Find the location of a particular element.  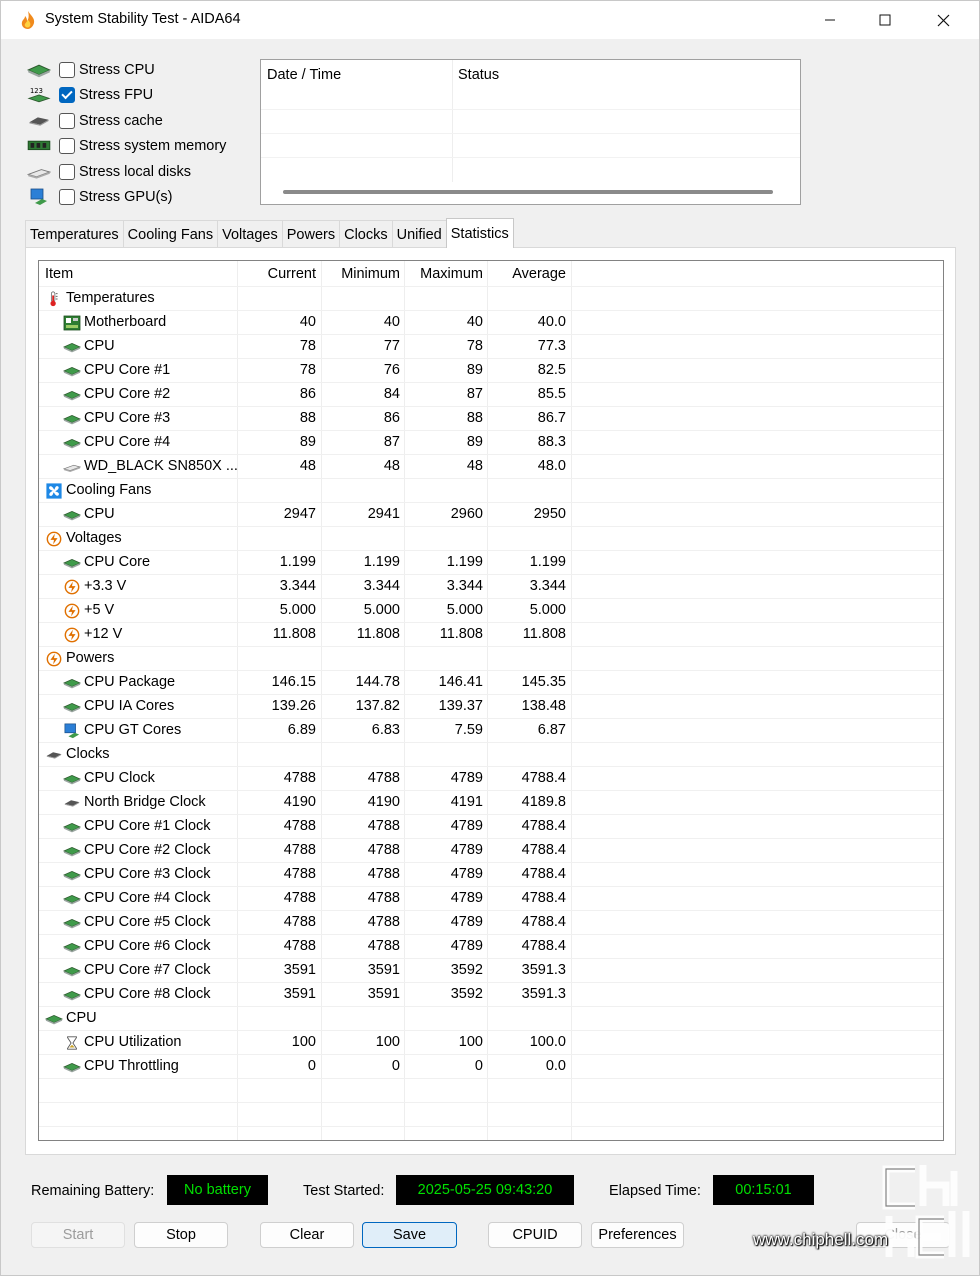

stop-button: Stop is located at coordinates (181, 1235).